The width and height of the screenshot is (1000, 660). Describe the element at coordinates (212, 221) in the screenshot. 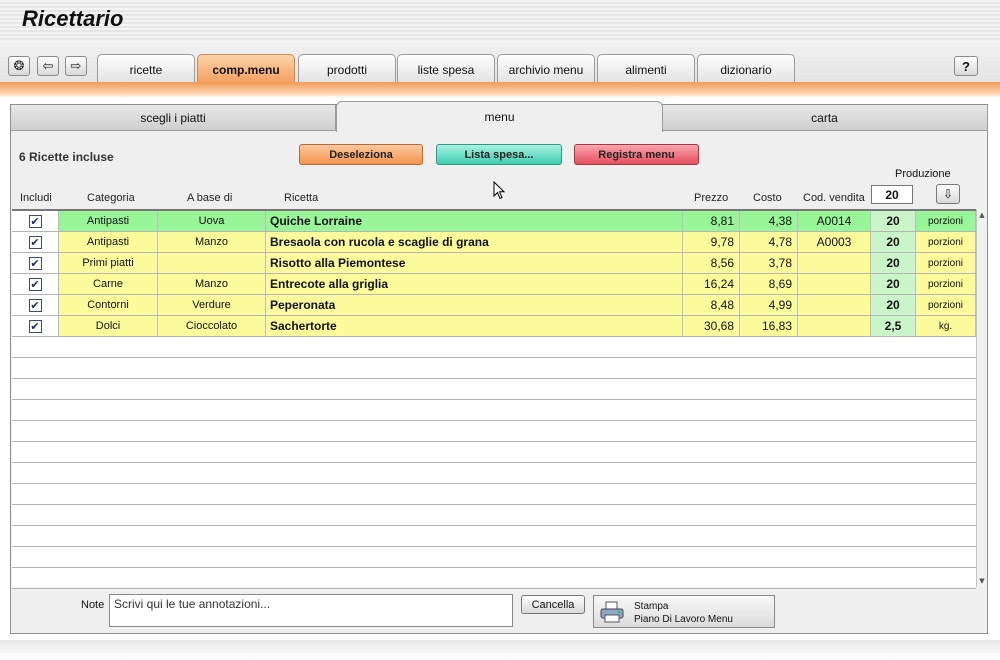

I see `cell-base: Uova` at that location.